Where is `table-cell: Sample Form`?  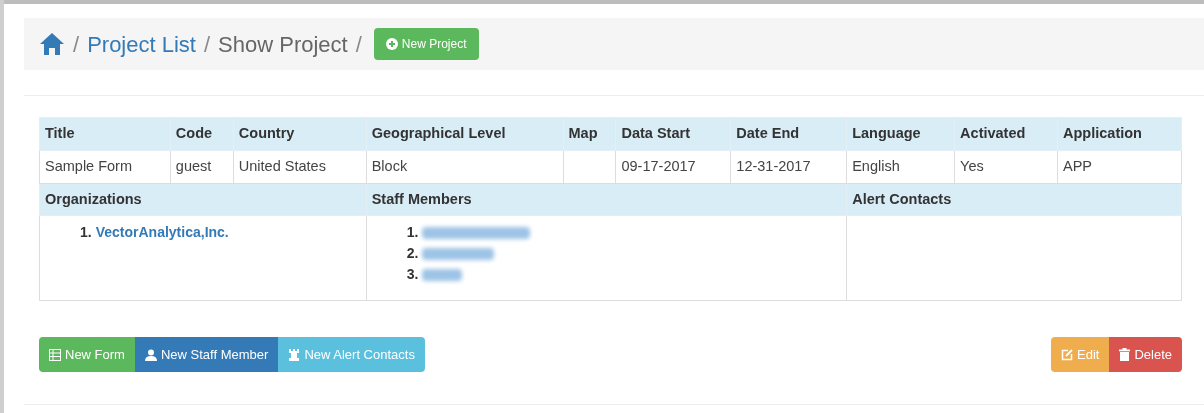 table-cell: Sample Form is located at coordinates (105, 167).